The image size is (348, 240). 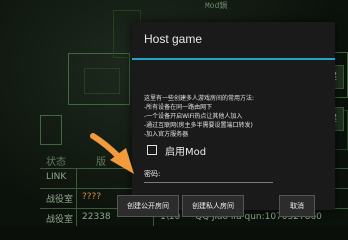 What do you see at coordinates (233, 59) in the screenshot?
I see `title-divider` at bounding box center [233, 59].